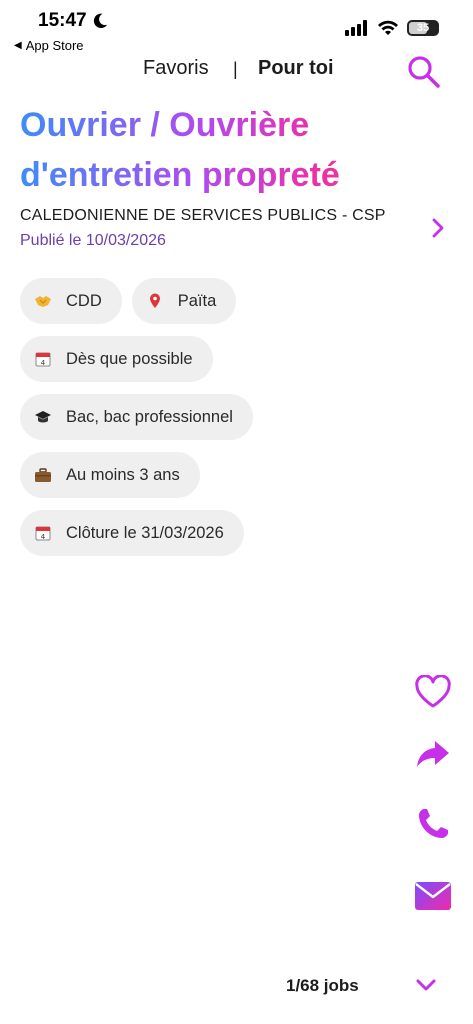 The width and height of the screenshot is (473, 1024). Describe the element at coordinates (123, 474) in the screenshot. I see `tag-label: Au moins 3 ans` at that location.